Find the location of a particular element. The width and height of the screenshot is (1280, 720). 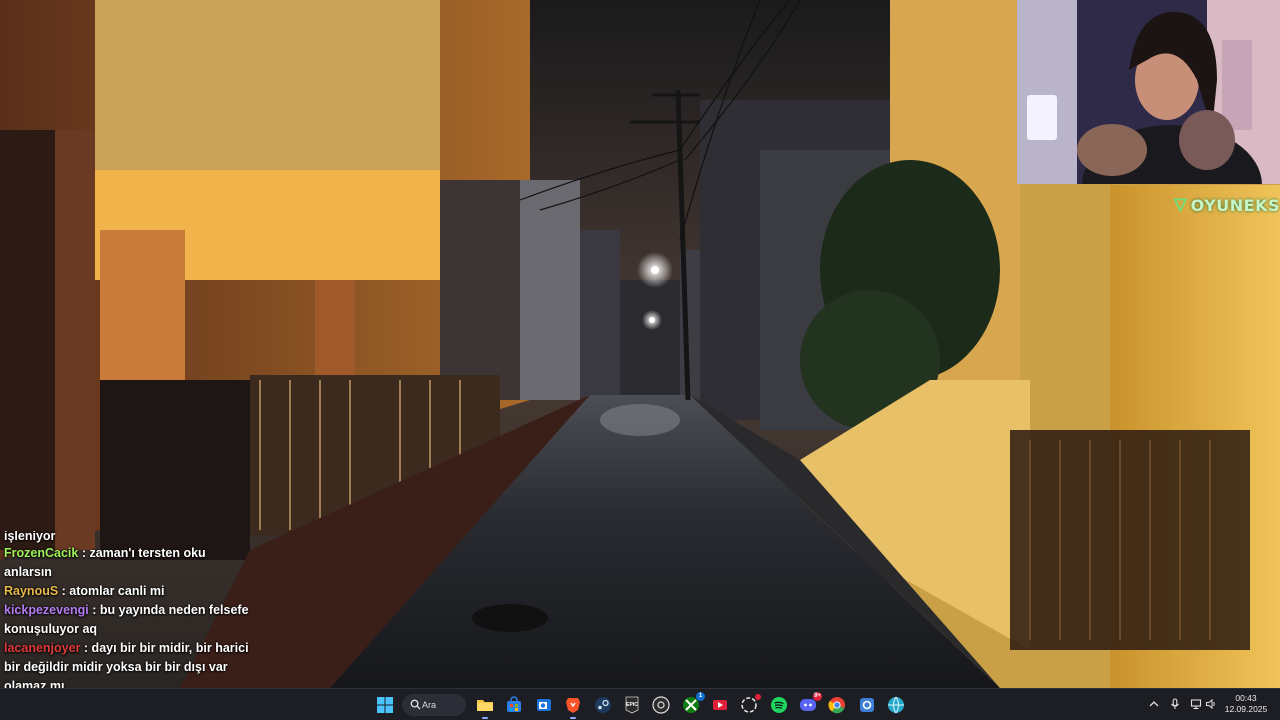

taskbar-spotify is located at coordinates (779, 705).